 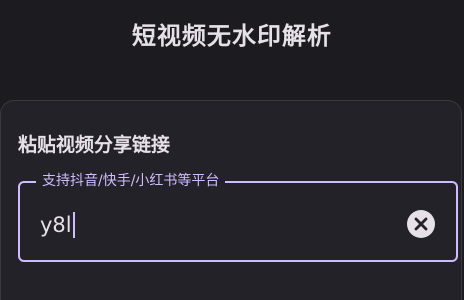 I want to click on share-link-input-text: y8l, so click(x=56, y=225).